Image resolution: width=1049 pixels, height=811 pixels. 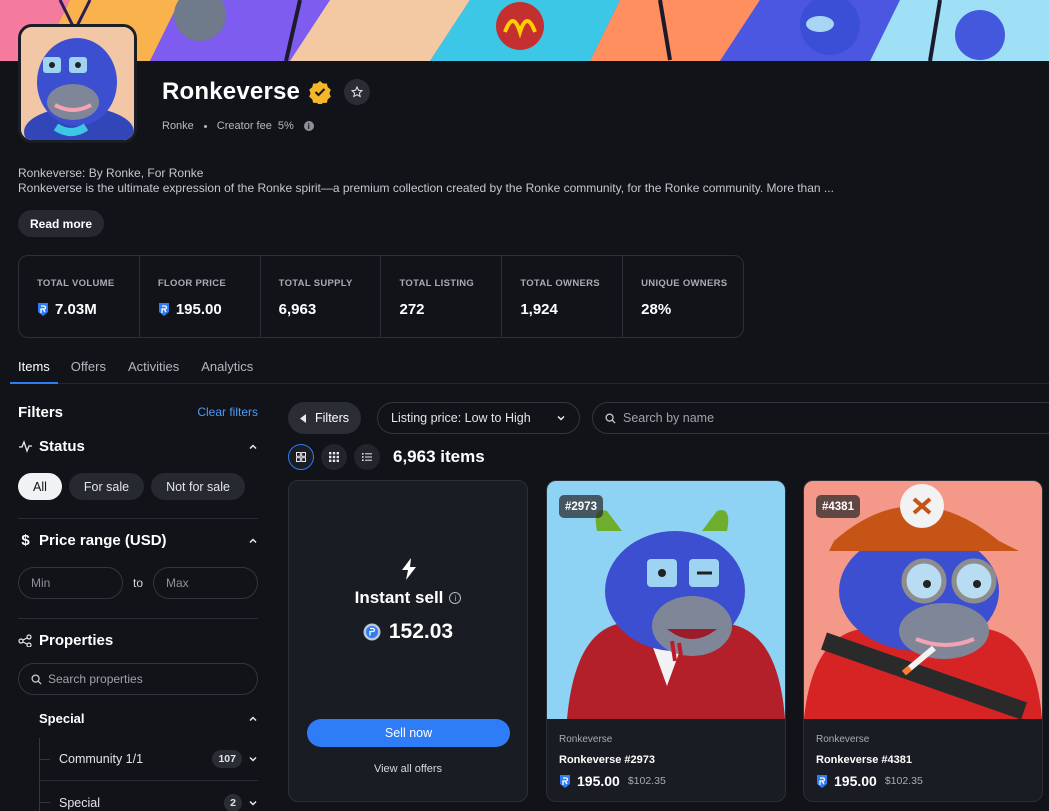 I want to click on list-icon, so click(x=367, y=457).